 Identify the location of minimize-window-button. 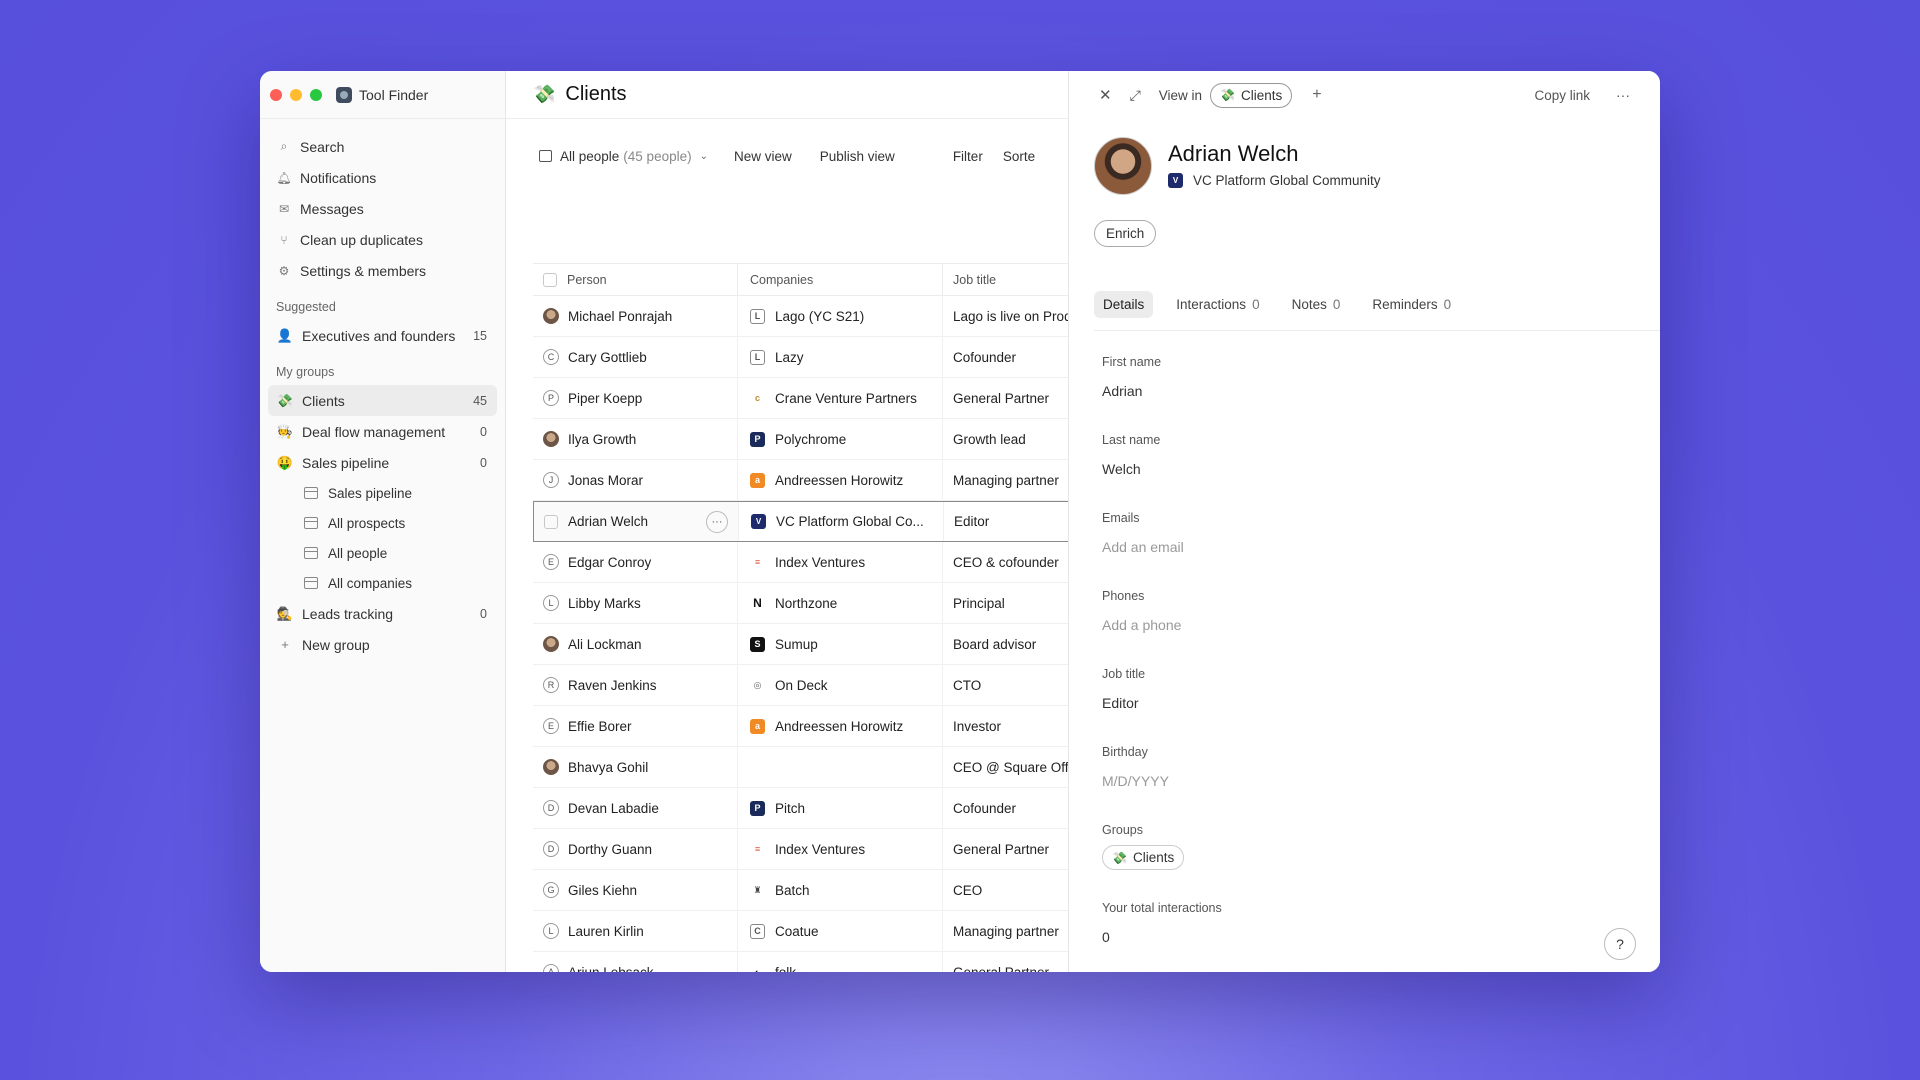
(296, 94).